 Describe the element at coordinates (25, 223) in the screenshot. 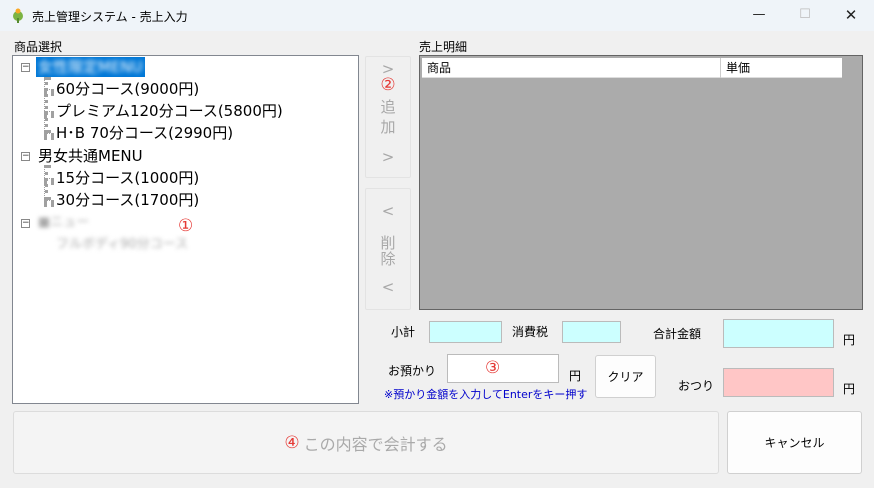

I see `tree-toggle-group-3: −` at that location.